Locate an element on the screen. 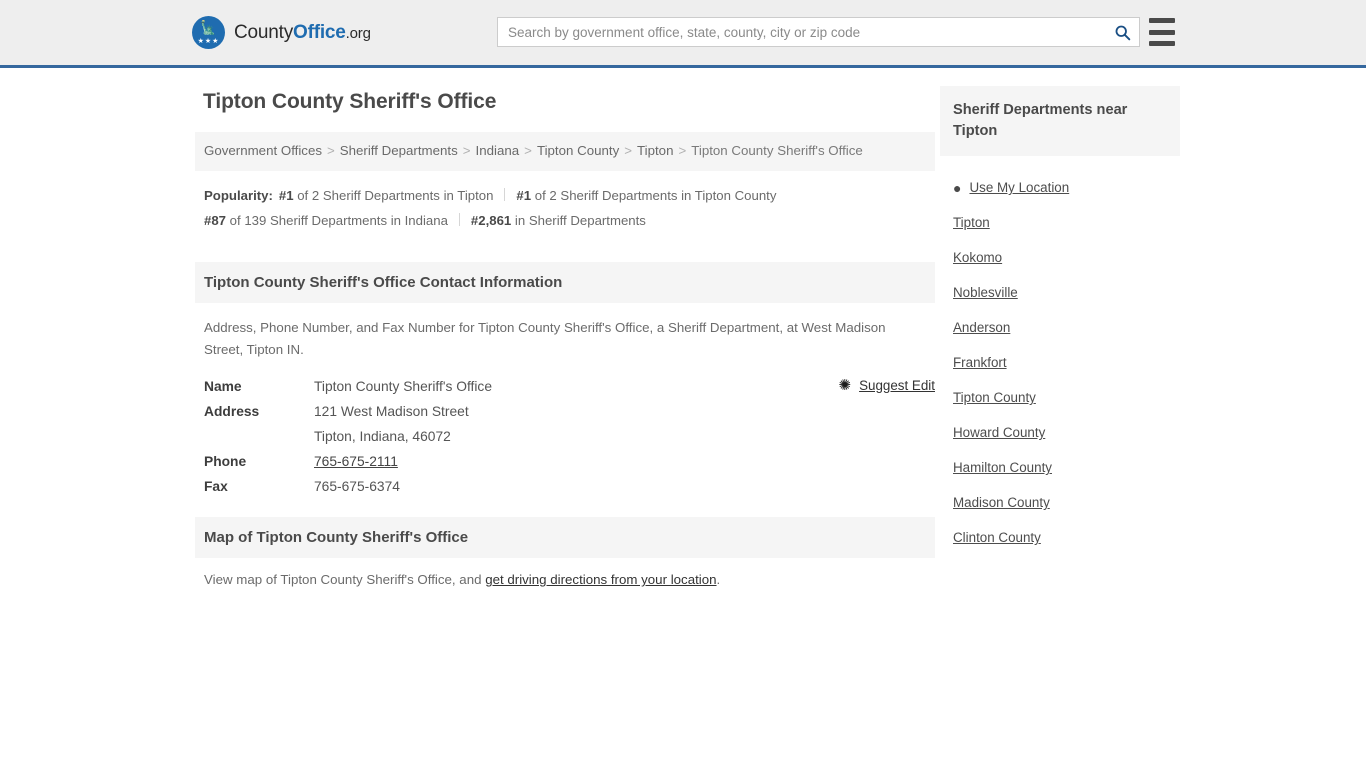 The height and width of the screenshot is (768, 1366). search-bar is located at coordinates (818, 32).